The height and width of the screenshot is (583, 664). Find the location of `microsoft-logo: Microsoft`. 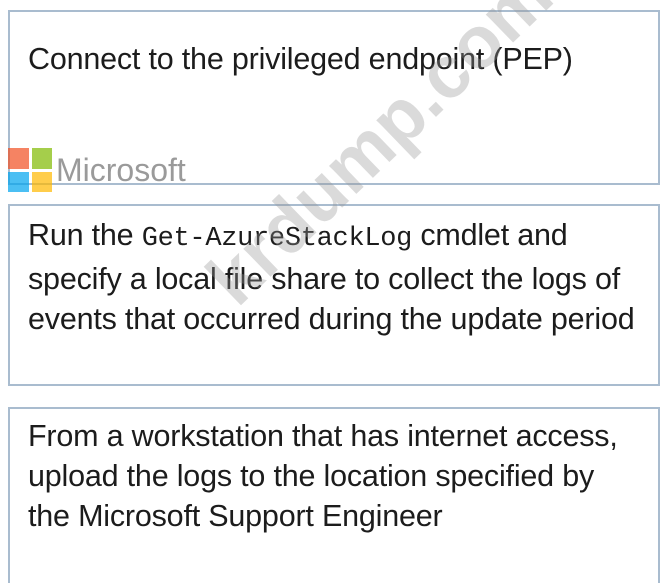

microsoft-logo: Microsoft is located at coordinates (97, 170).